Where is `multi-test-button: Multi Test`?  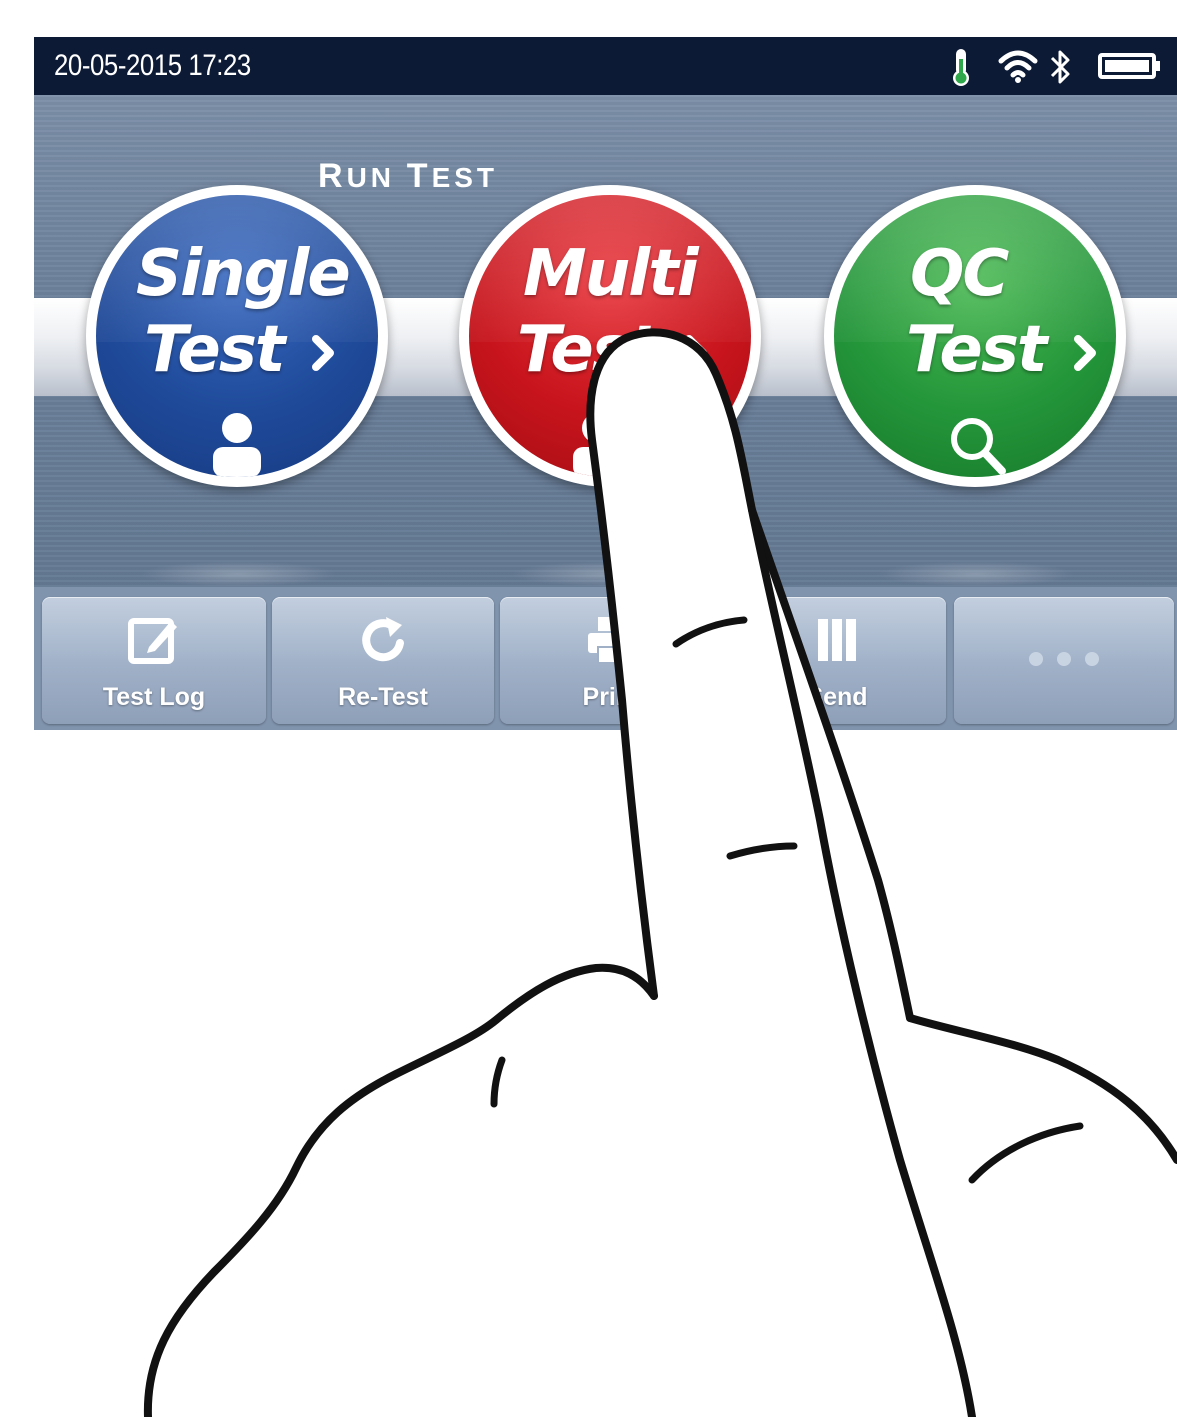
multi-test-button: Multi Test is located at coordinates (610, 336).